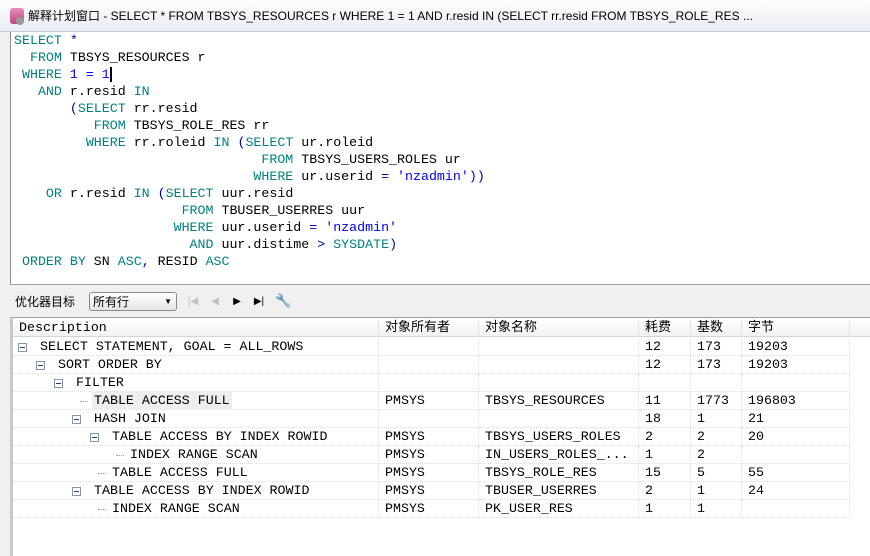  What do you see at coordinates (118, 244) in the screenshot?
I see `sql-keyword: AND` at bounding box center [118, 244].